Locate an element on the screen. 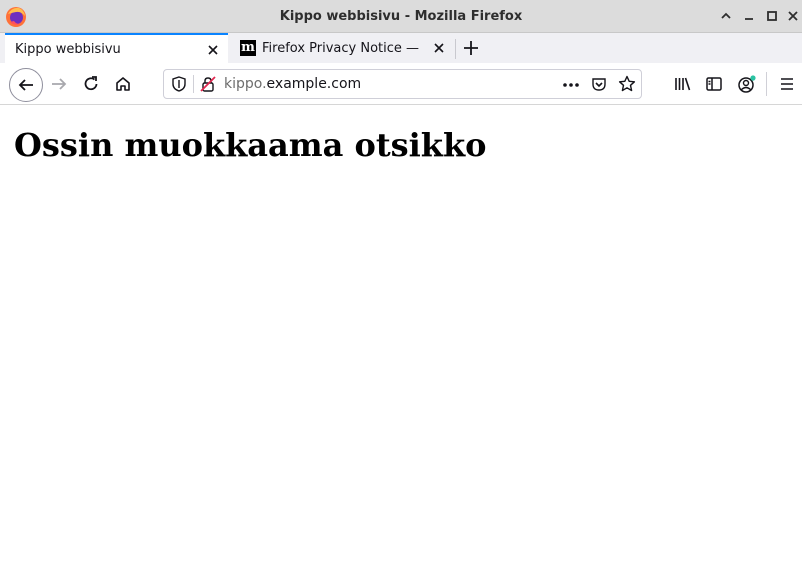 The image size is (802, 565). tab-label: Kippo webbisivu is located at coordinates (68, 49).